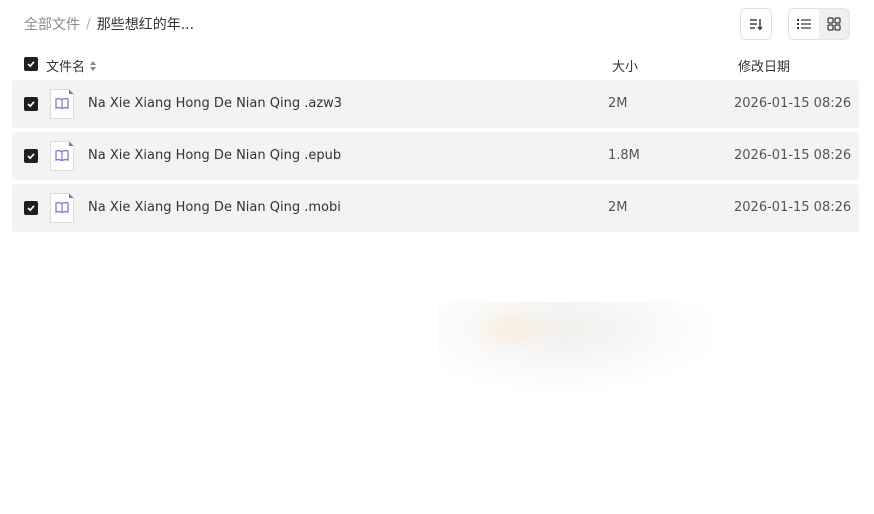 The width and height of the screenshot is (874, 514). Describe the element at coordinates (93, 66) in the screenshot. I see `sort-toggle-icon` at that location.